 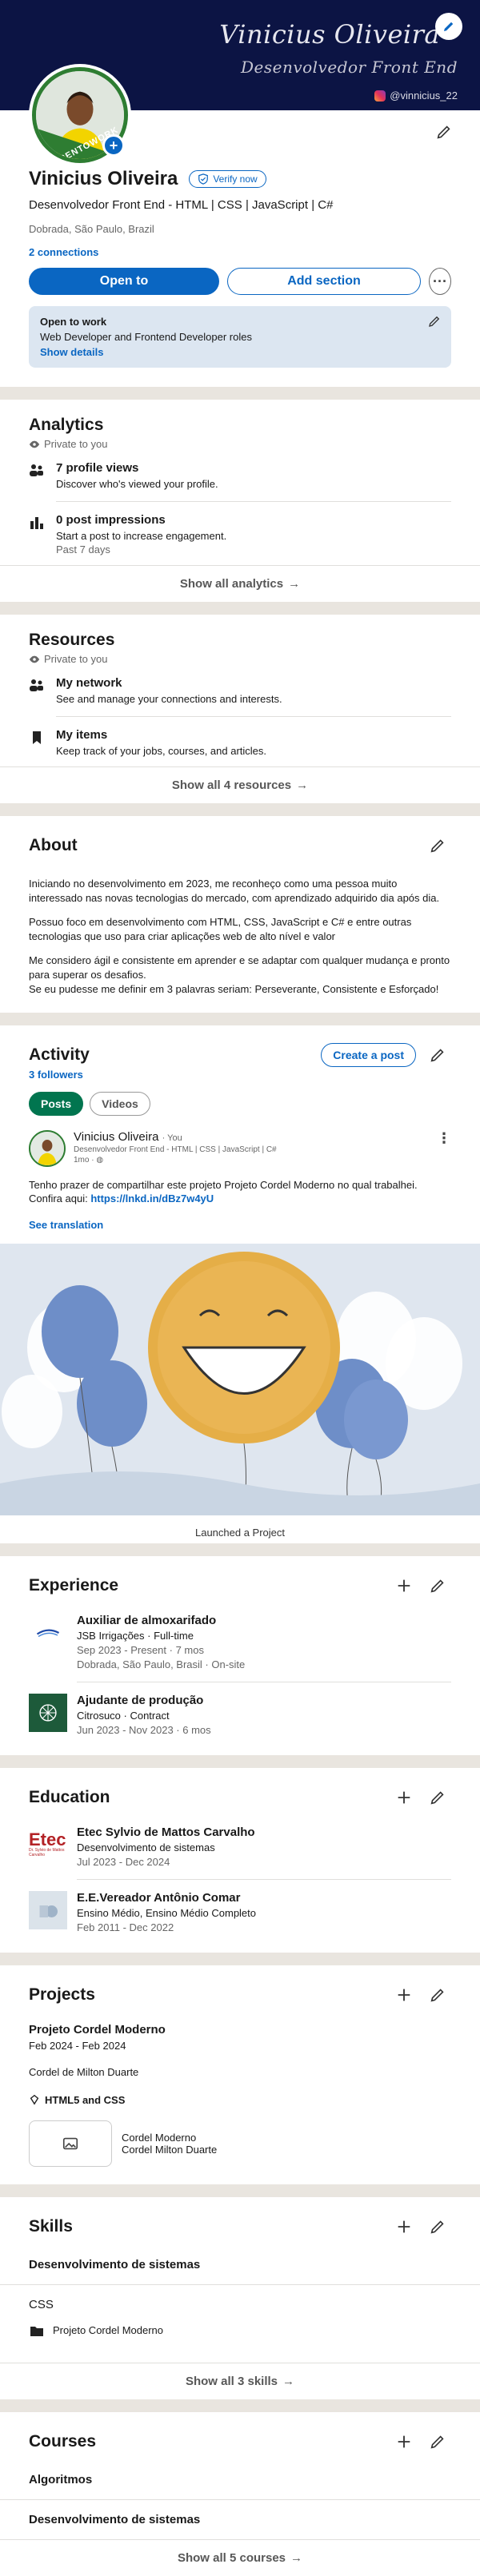 I want to click on school-logo: Etec Dr. Sylvio de Mattos Carvalho, so click(x=48, y=1844).